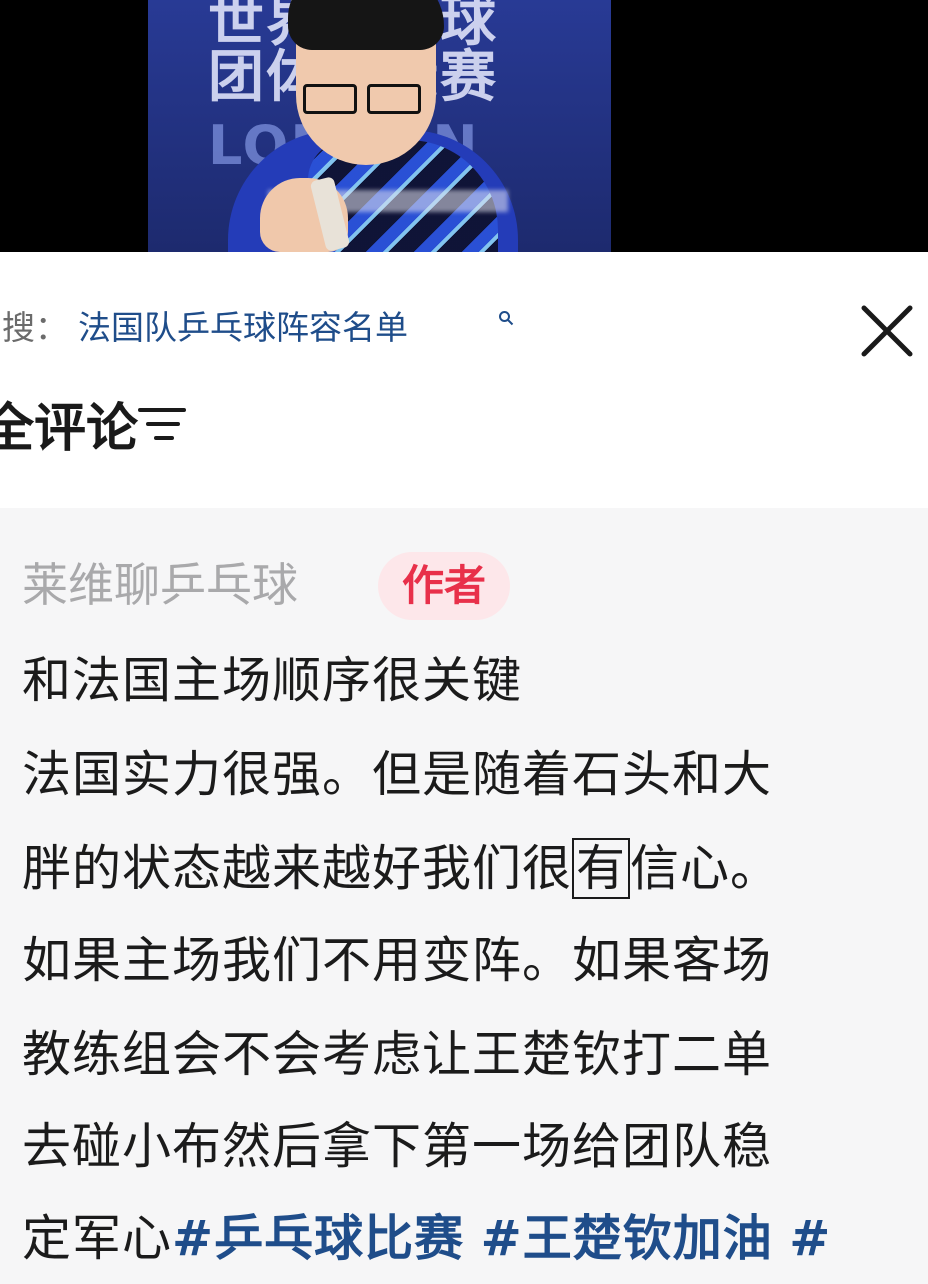 This screenshot has height=1284, width=928. Describe the element at coordinates (444, 586) in the screenshot. I see `author-badge: 作者` at that location.